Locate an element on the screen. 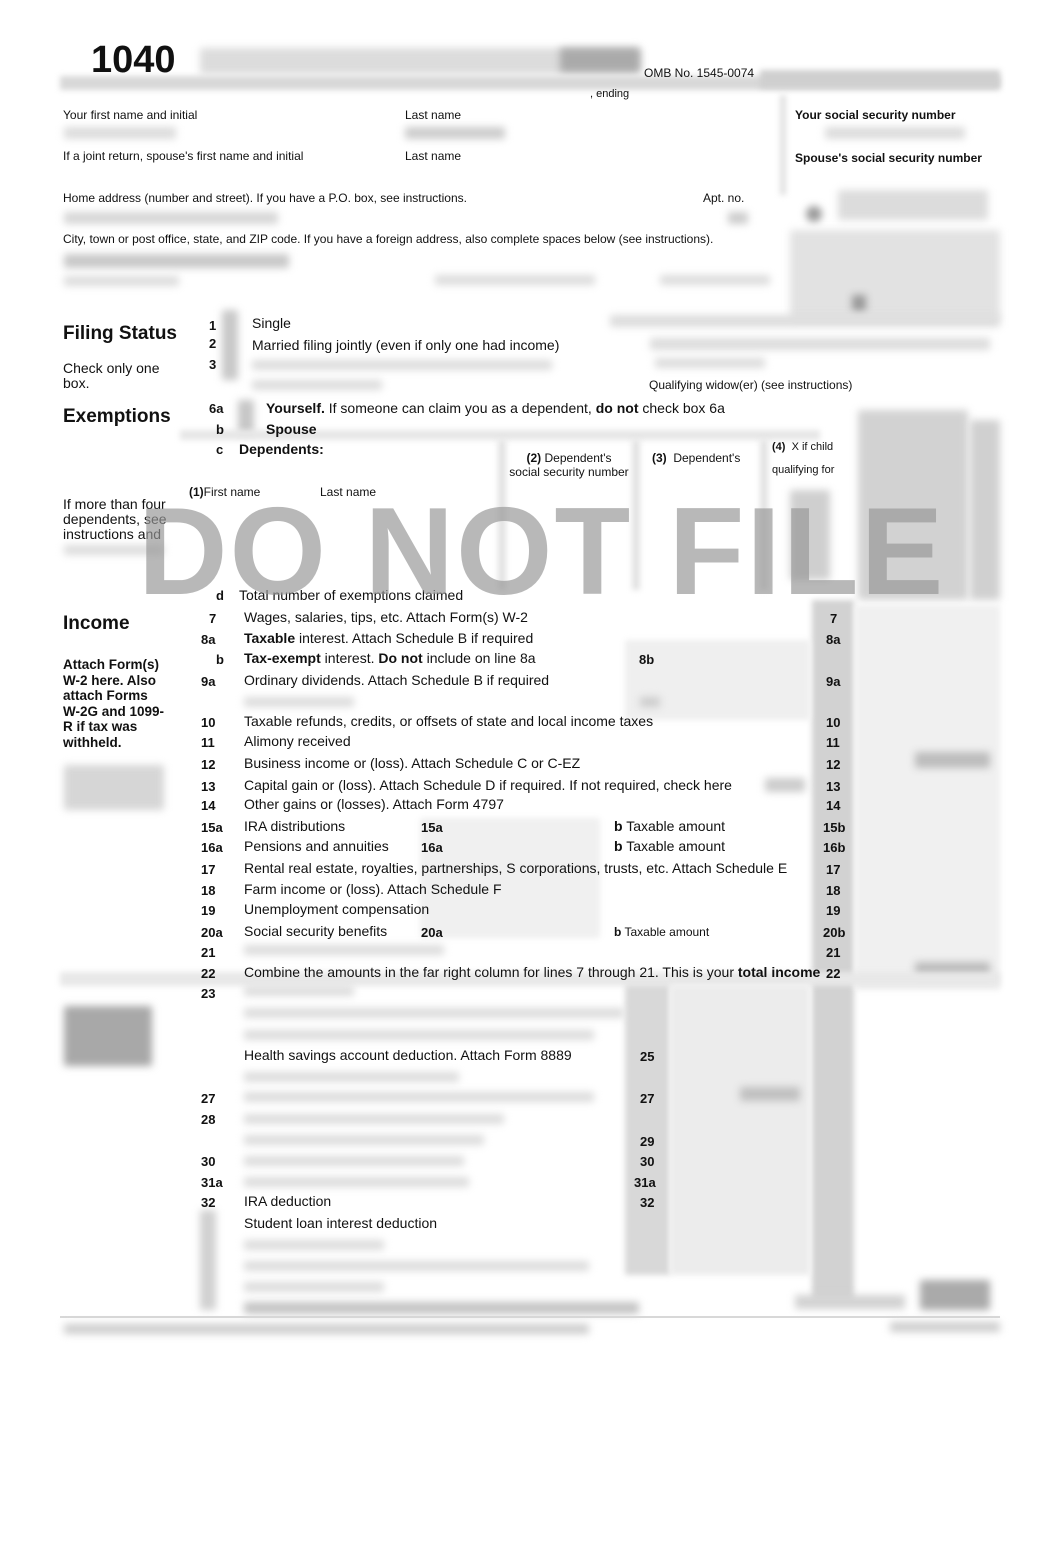 This screenshot has width=1062, height=1556. col3-label: Dependent's is located at coordinates (707, 458).